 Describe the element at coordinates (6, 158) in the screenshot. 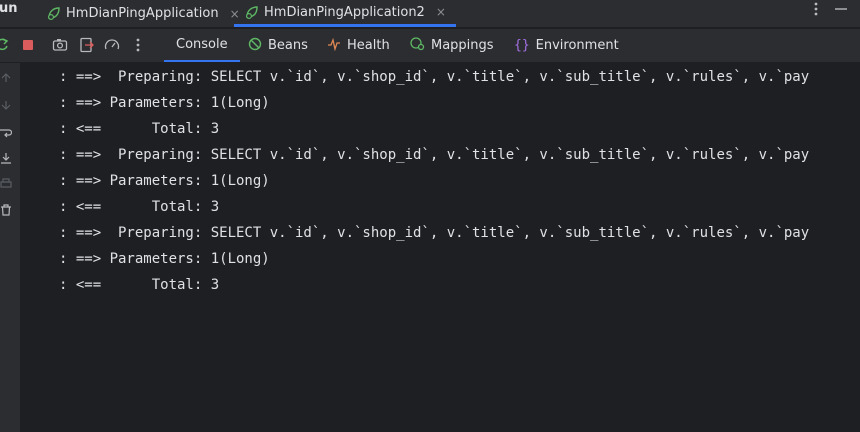

I see `scroll-to-end-icon` at that location.